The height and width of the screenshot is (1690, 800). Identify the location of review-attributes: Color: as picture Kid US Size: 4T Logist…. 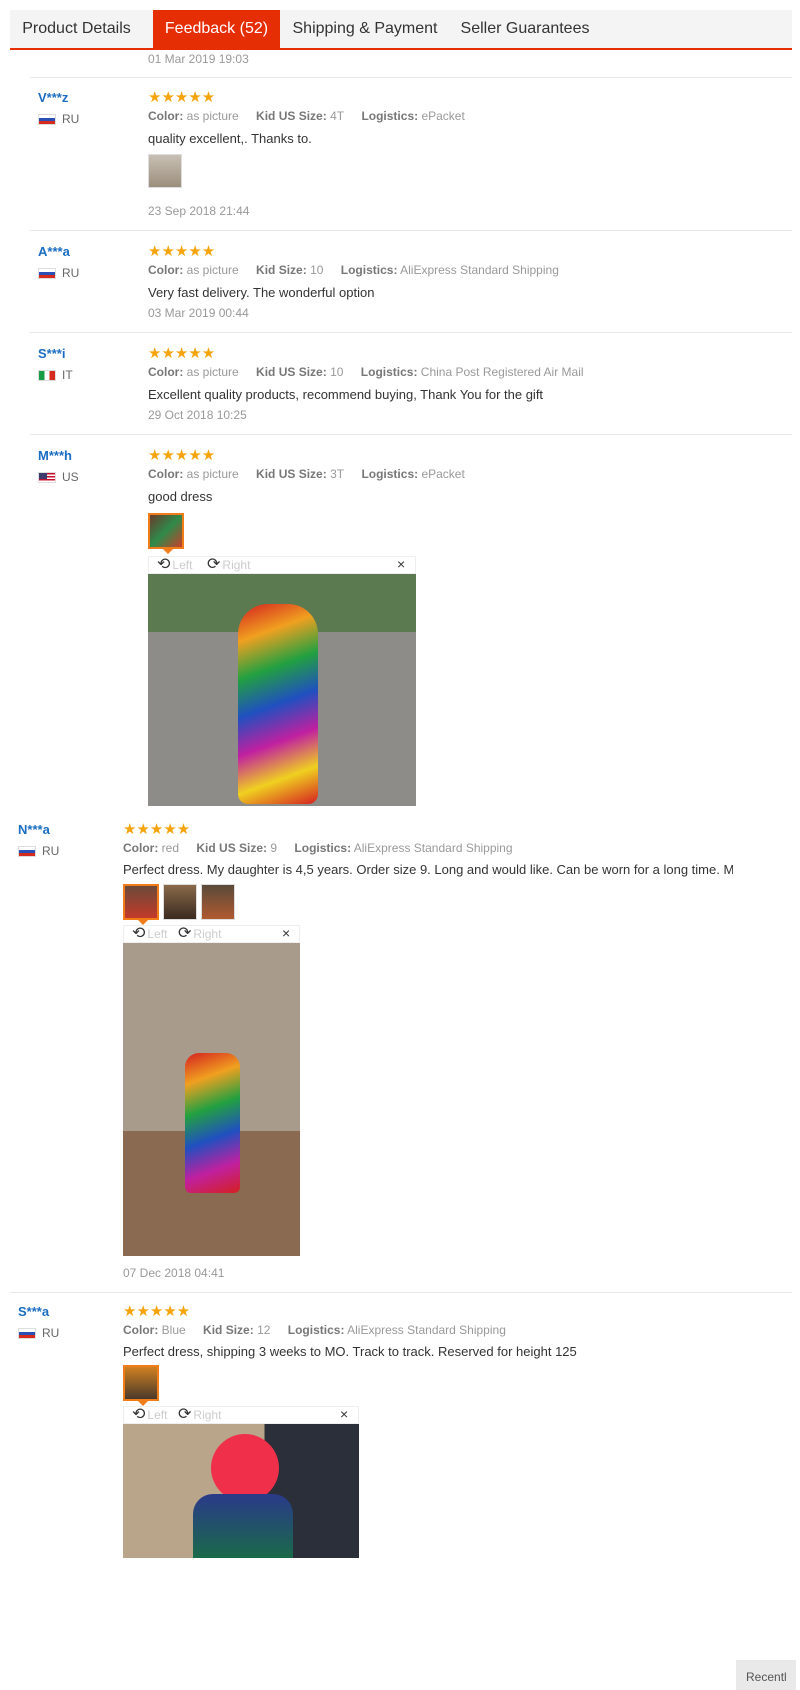
(313, 116).